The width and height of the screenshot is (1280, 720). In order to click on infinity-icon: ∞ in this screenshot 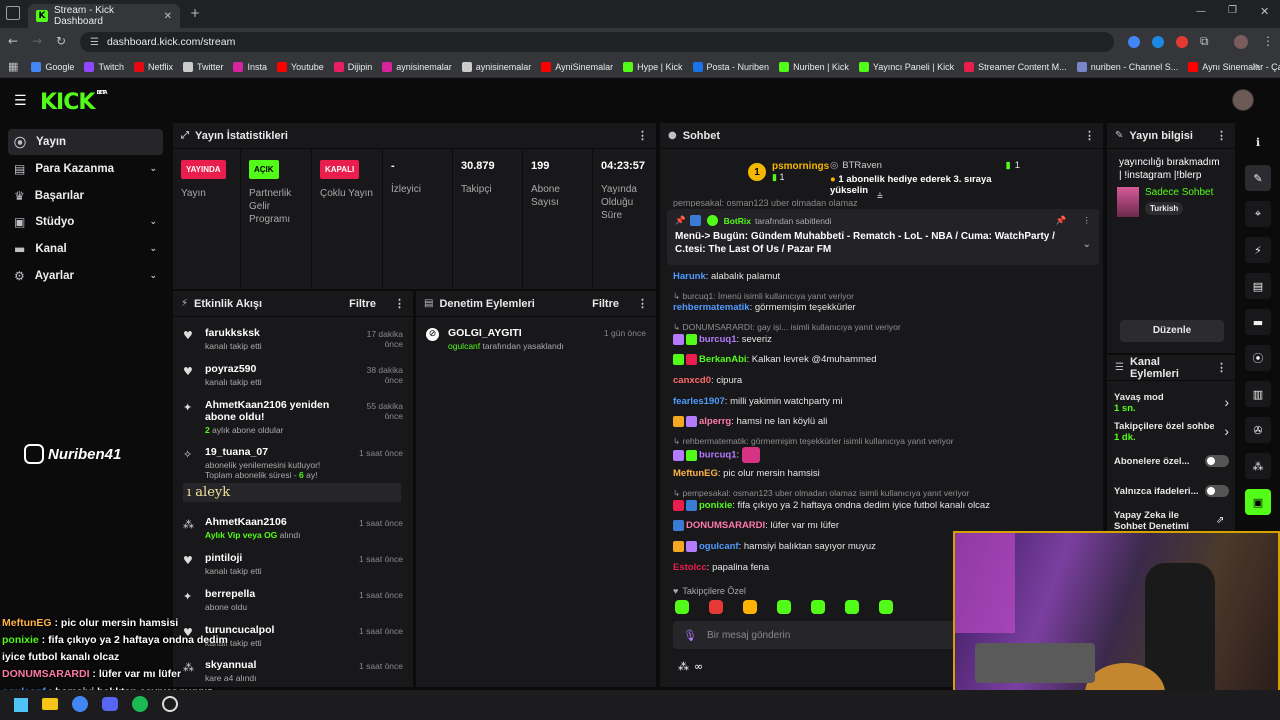, I will do `click(698, 666)`.